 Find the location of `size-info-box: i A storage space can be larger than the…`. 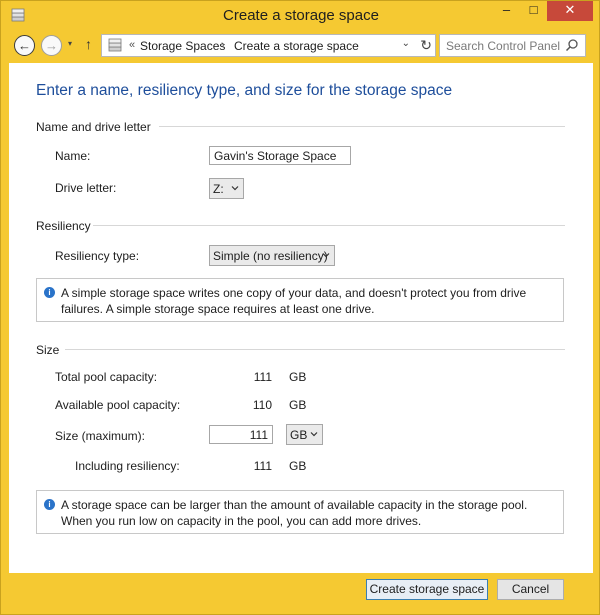

size-info-box: i A storage space can be larger than the… is located at coordinates (300, 512).